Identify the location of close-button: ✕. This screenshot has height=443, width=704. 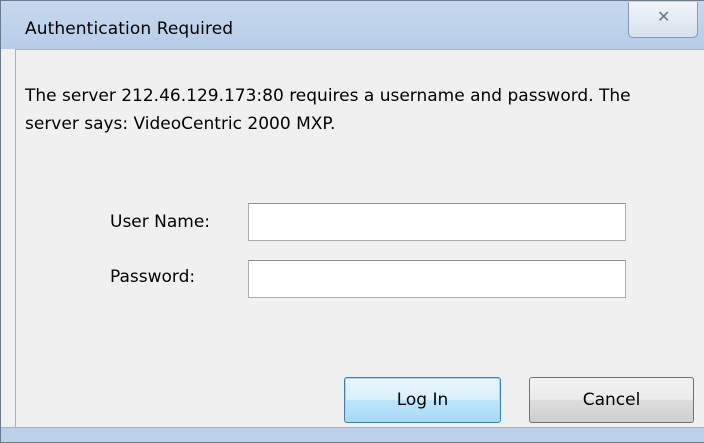
(663, 20).